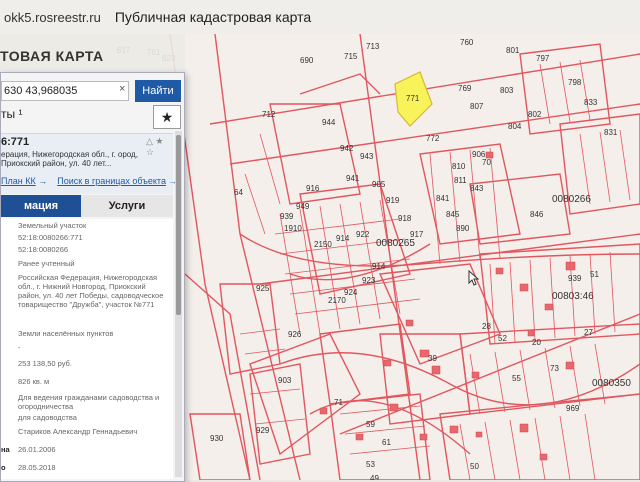 The width and height of the screenshot is (640, 482). Describe the element at coordinates (351, 56) in the screenshot. I see `parcel-number: 715` at that location.